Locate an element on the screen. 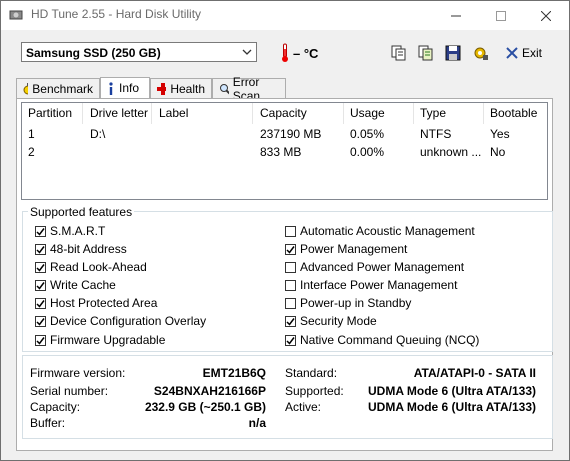 The width and height of the screenshot is (570, 461). tab-error-scan: Error Scan is located at coordinates (249, 89).